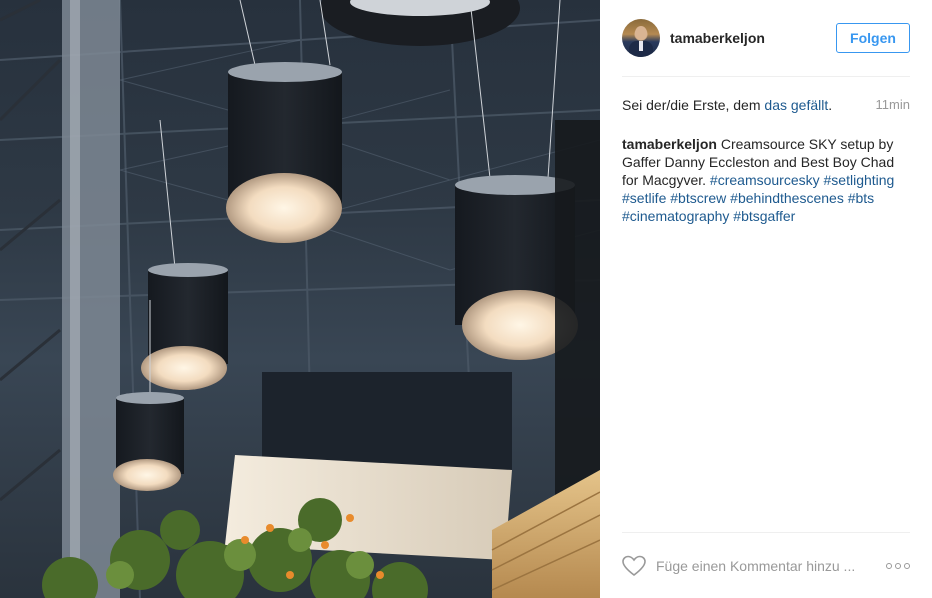  I want to click on heart-icon, so click(634, 566).